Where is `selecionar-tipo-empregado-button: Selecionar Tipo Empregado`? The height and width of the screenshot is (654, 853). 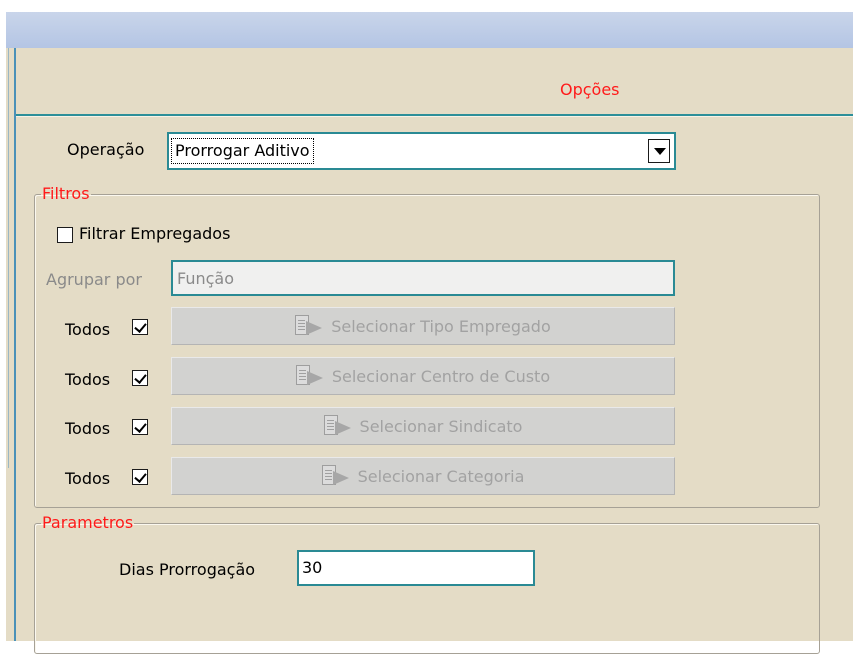
selecionar-tipo-empregado-button: Selecionar Tipo Empregado is located at coordinates (423, 326).